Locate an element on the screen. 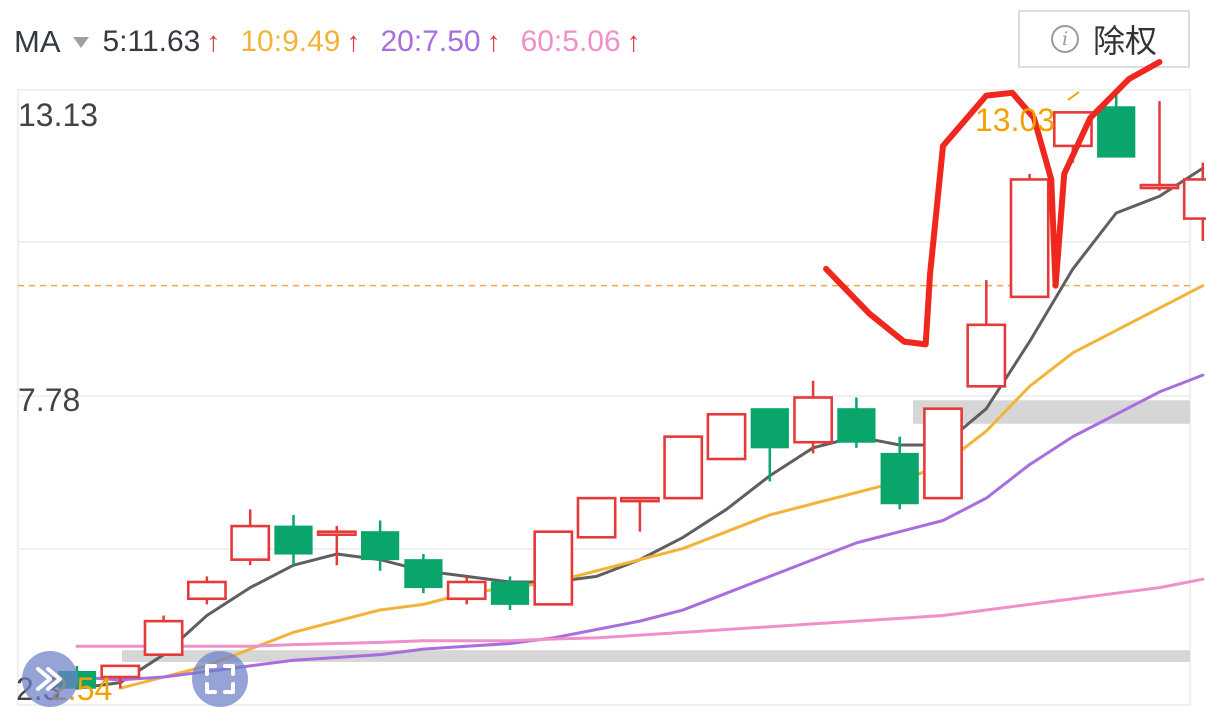 This screenshot has width=1206, height=715. fast-forward-button is located at coordinates (50, 679).